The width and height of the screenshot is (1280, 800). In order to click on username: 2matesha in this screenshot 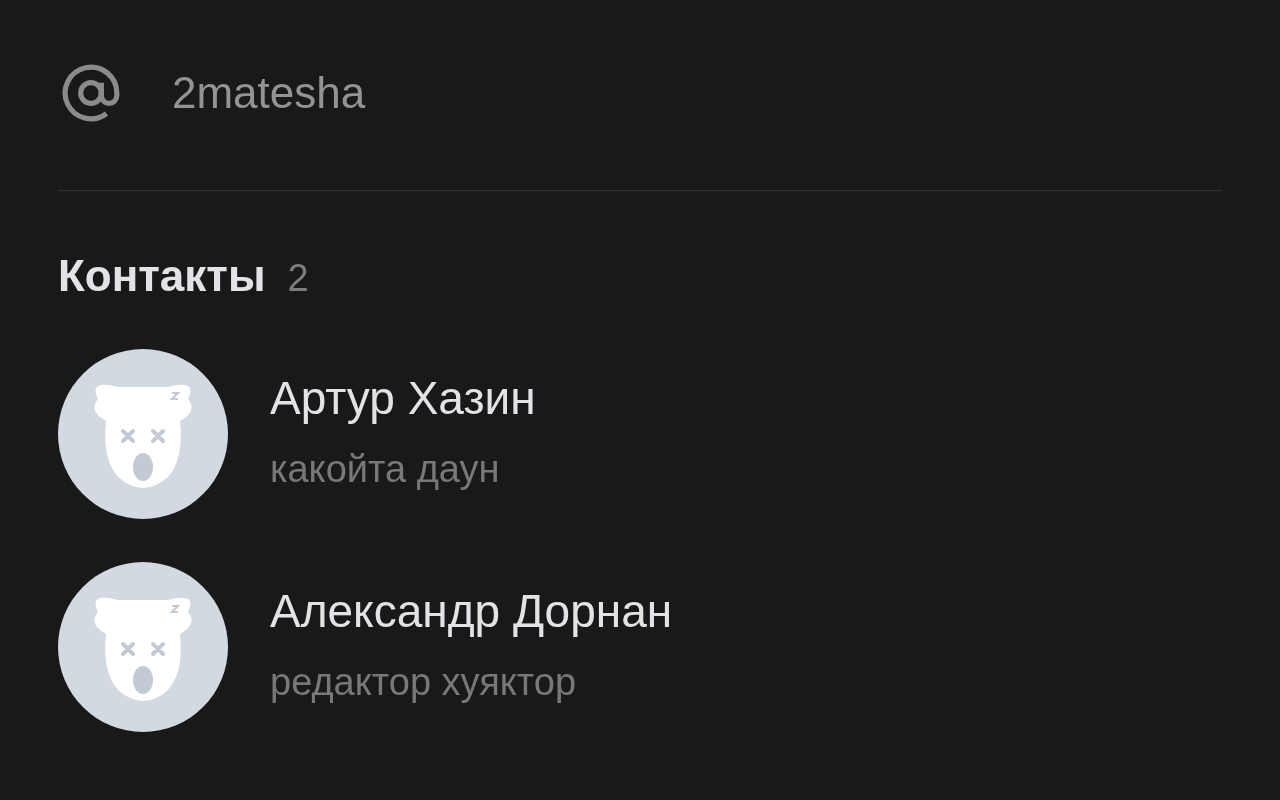, I will do `click(269, 93)`.